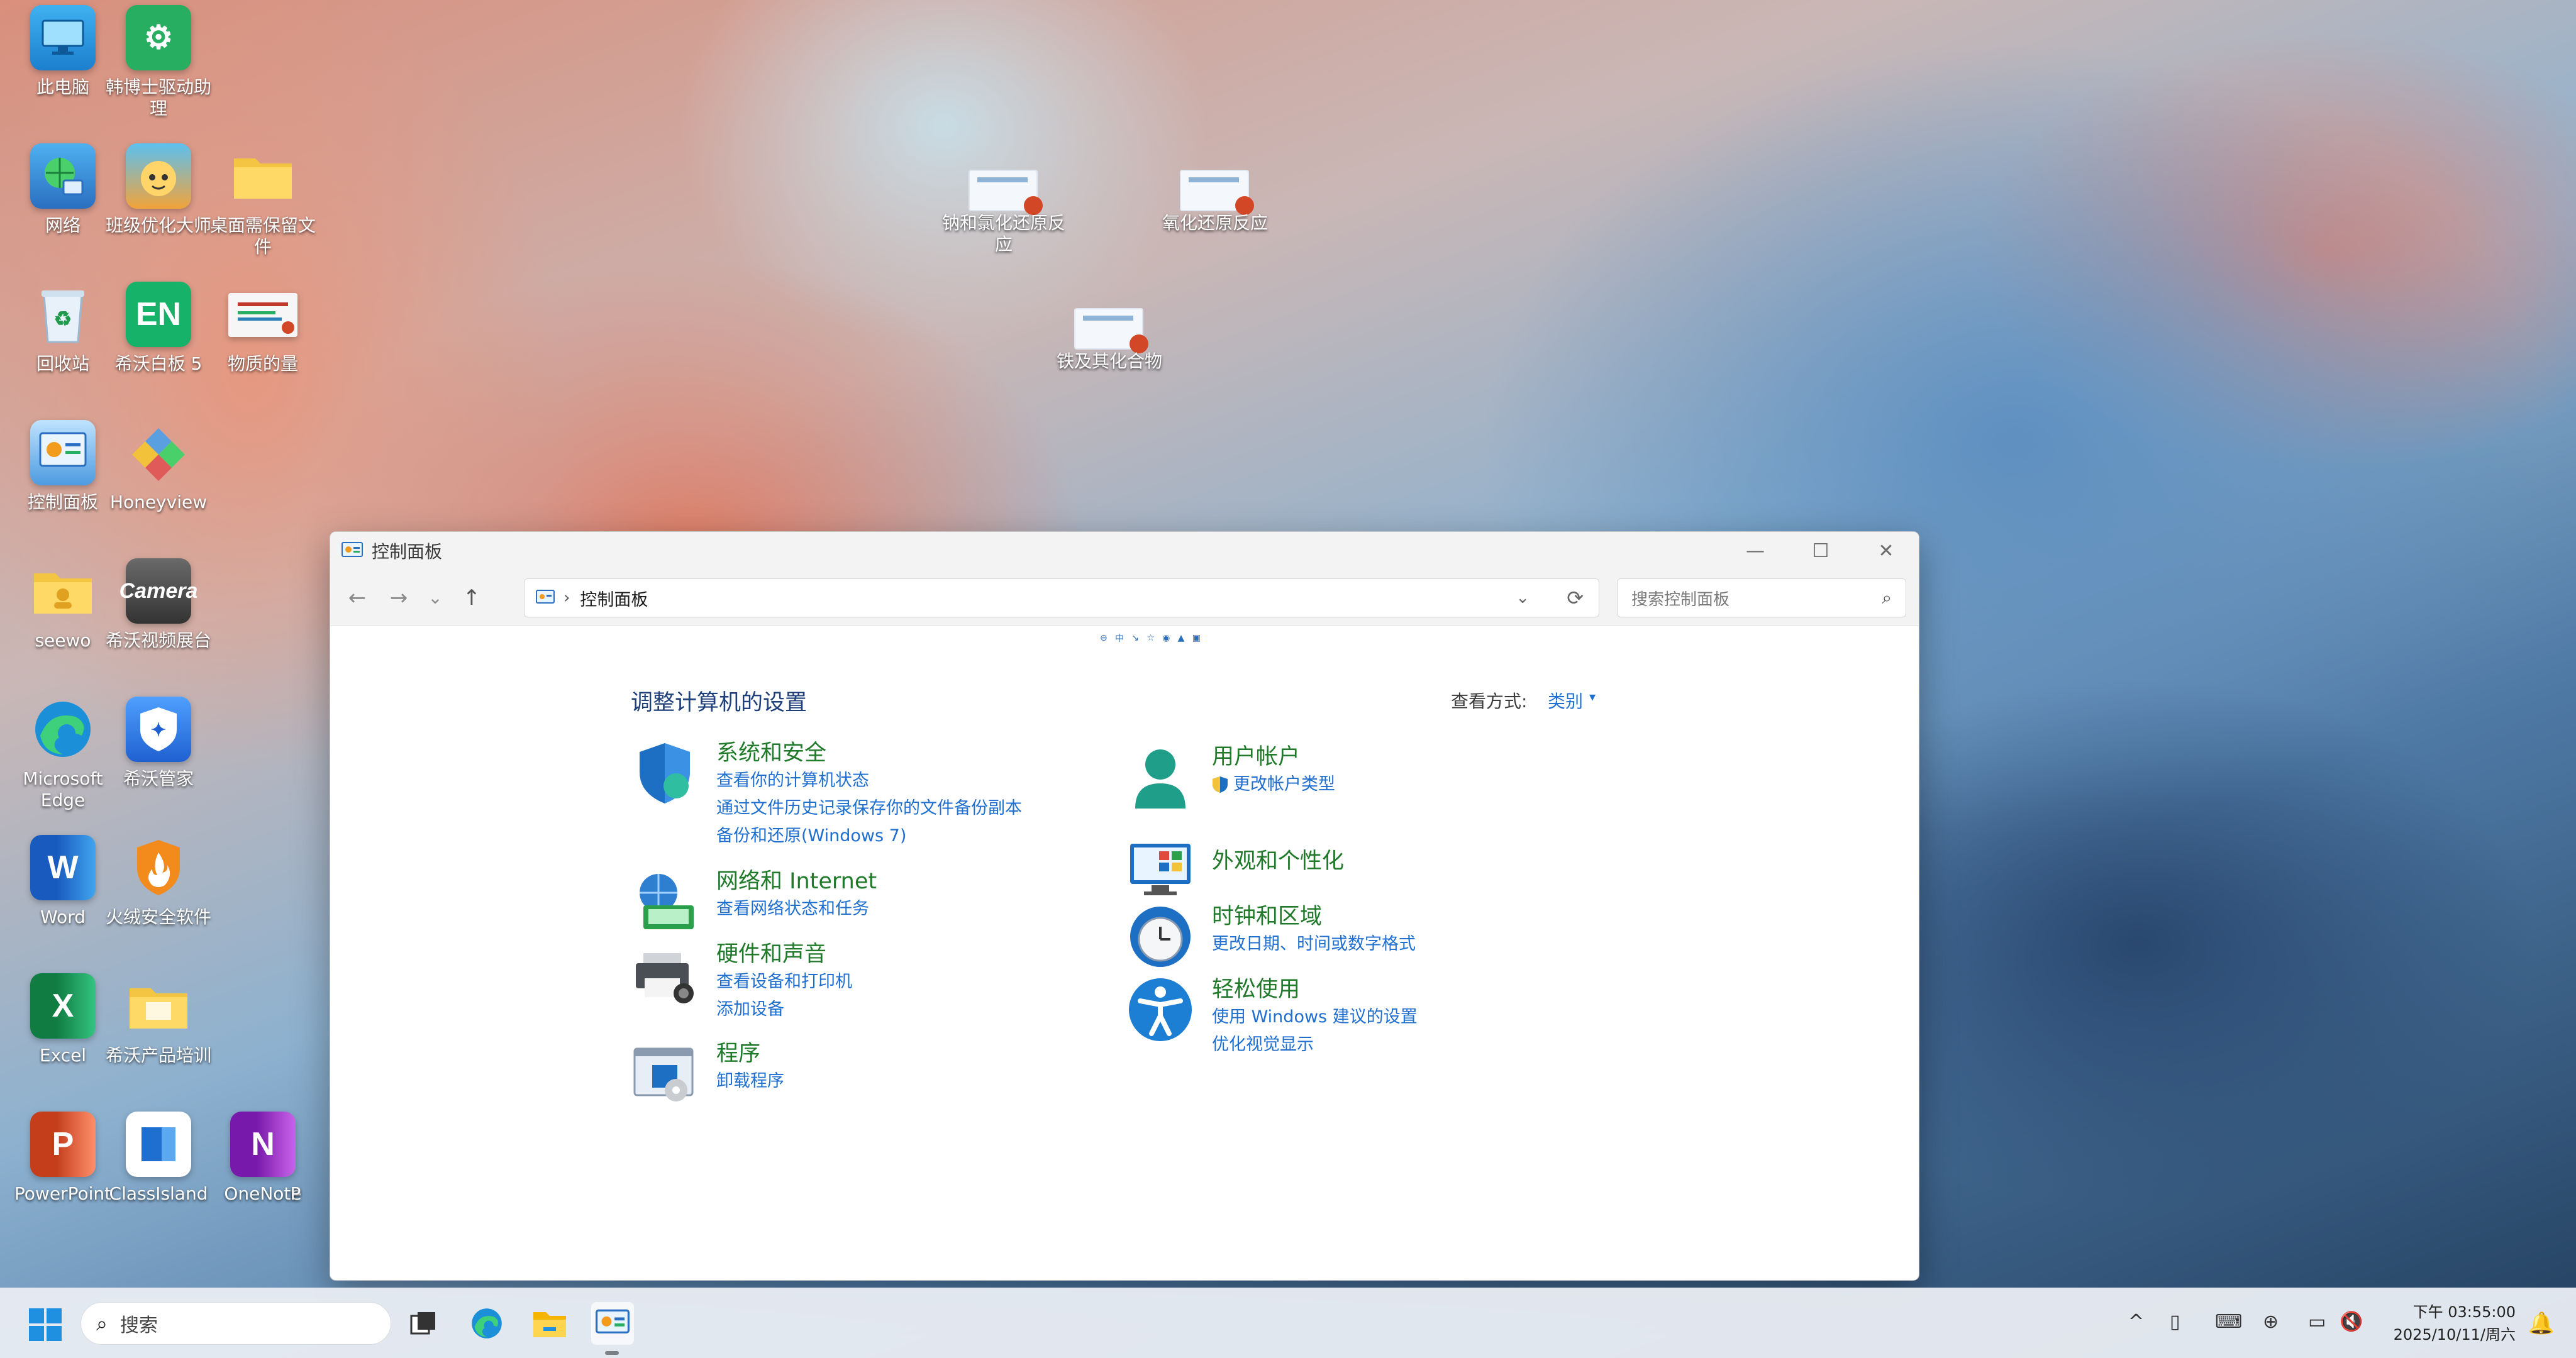  I want to click on desktop-file-label: 钠和氯化还原反应, so click(1003, 234).